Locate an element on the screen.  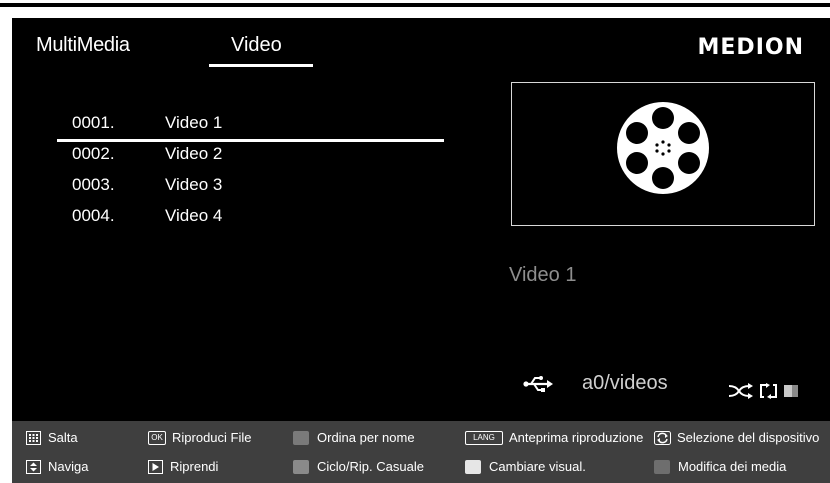
yellow-key-icon is located at coordinates (473, 466).